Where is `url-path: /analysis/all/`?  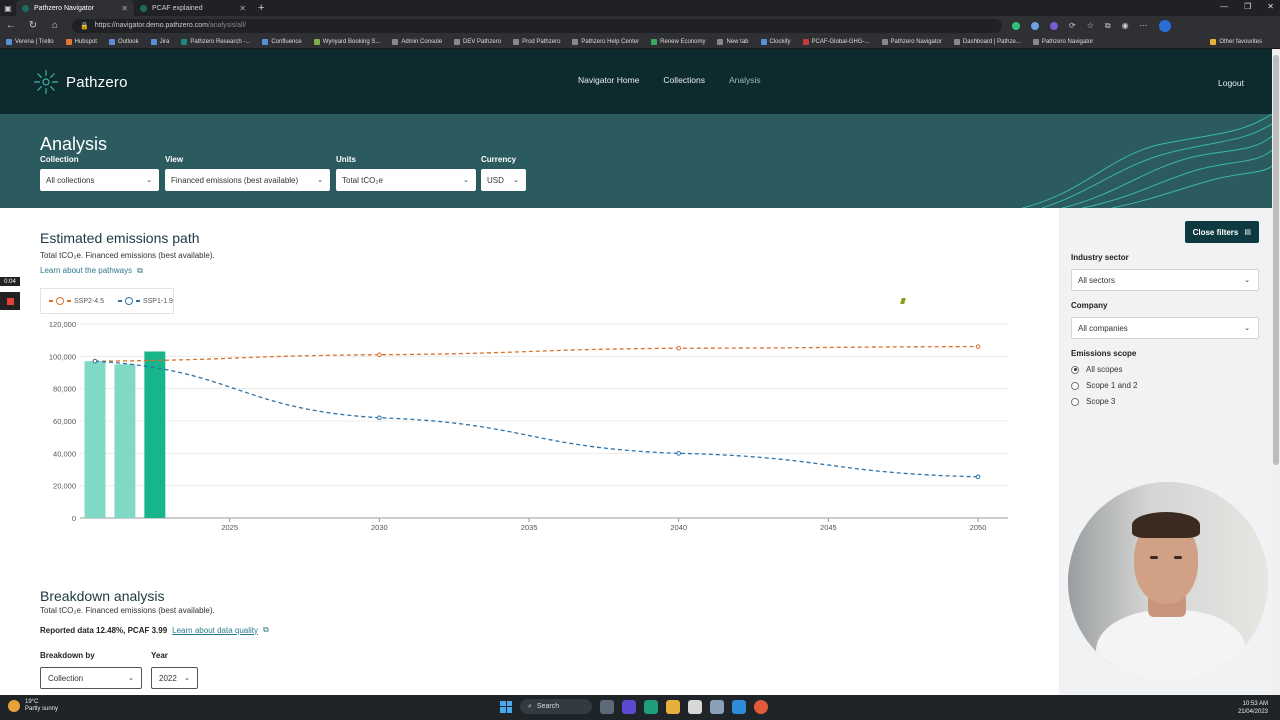 url-path: /analysis/all/ is located at coordinates (227, 25).